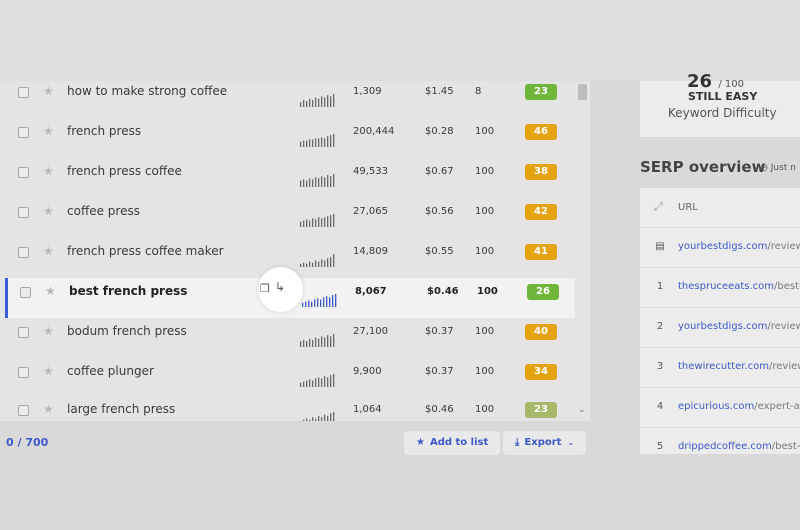 Image resolution: width=800 pixels, height=530 pixels. I want to click on serp-row: 4 epicurious.com/expert-ad, so click(720, 408).